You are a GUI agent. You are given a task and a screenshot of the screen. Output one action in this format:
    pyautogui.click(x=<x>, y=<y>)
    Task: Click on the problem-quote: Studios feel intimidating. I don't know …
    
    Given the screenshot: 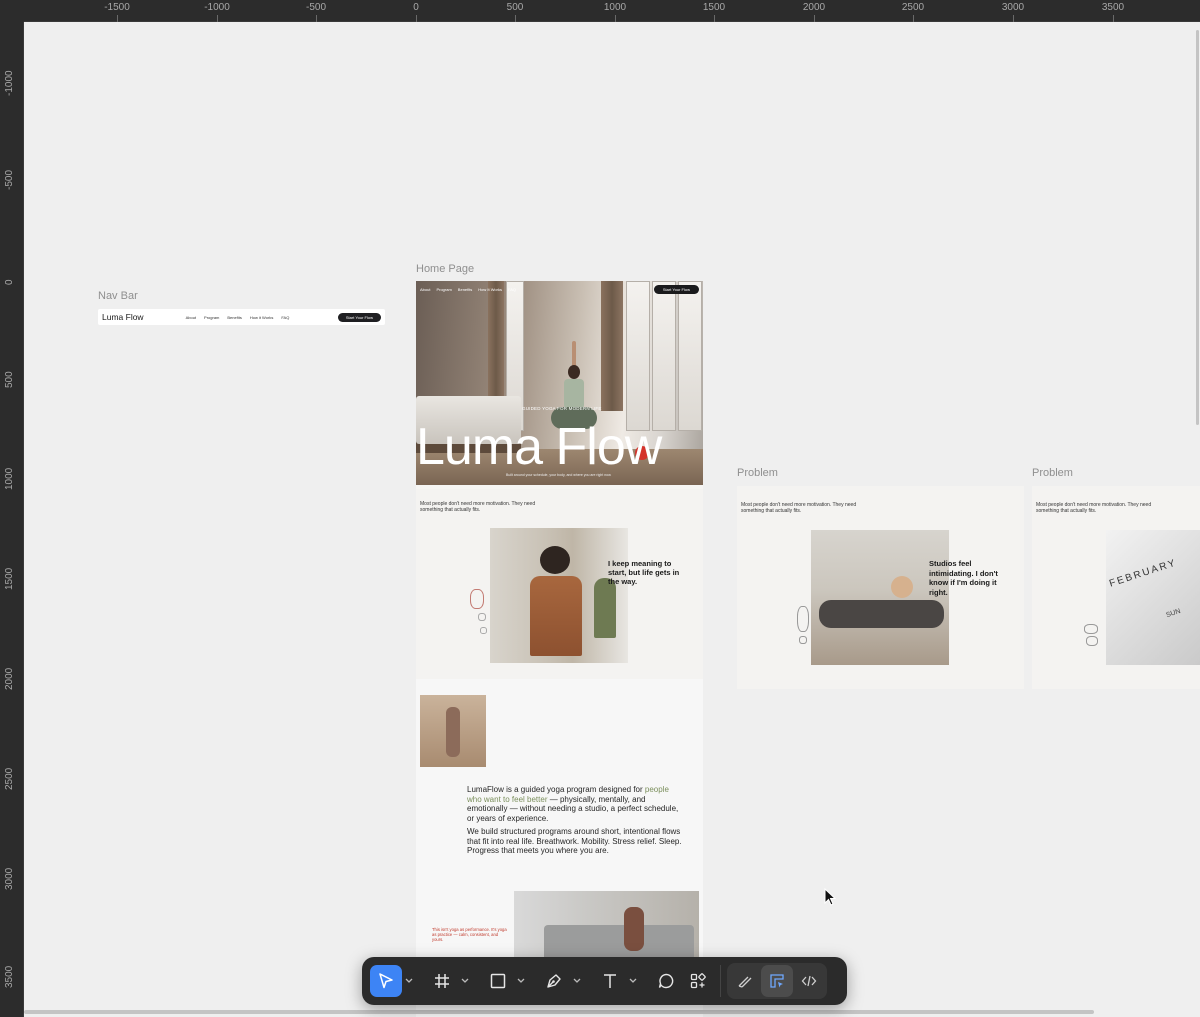 What is the action you would take?
    pyautogui.click(x=963, y=578)
    